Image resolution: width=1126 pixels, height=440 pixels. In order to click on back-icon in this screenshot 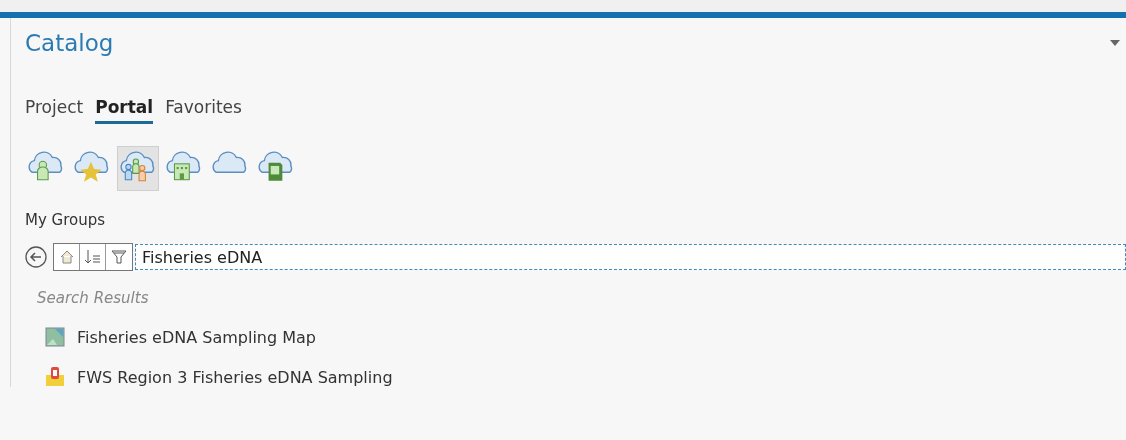, I will do `click(36, 257)`.